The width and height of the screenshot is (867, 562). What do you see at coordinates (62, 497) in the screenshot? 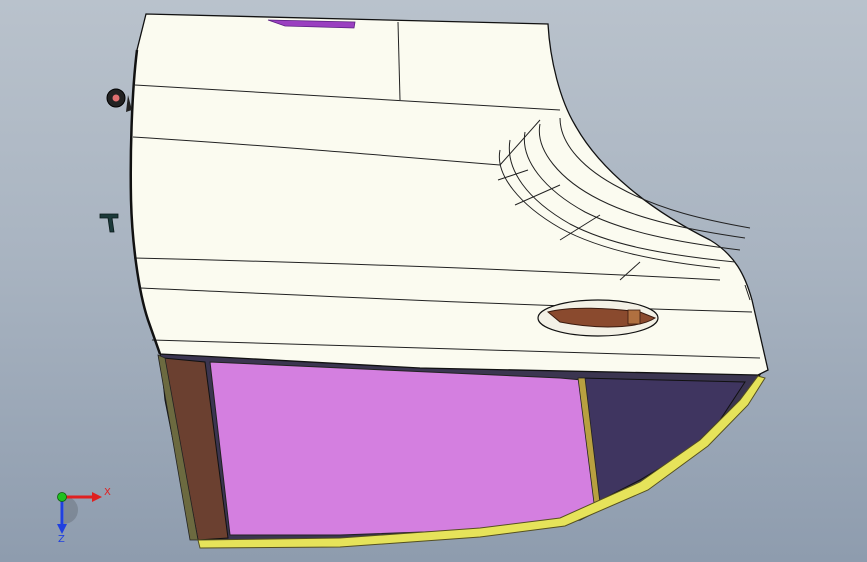
I see `y-axis-dot` at bounding box center [62, 497].